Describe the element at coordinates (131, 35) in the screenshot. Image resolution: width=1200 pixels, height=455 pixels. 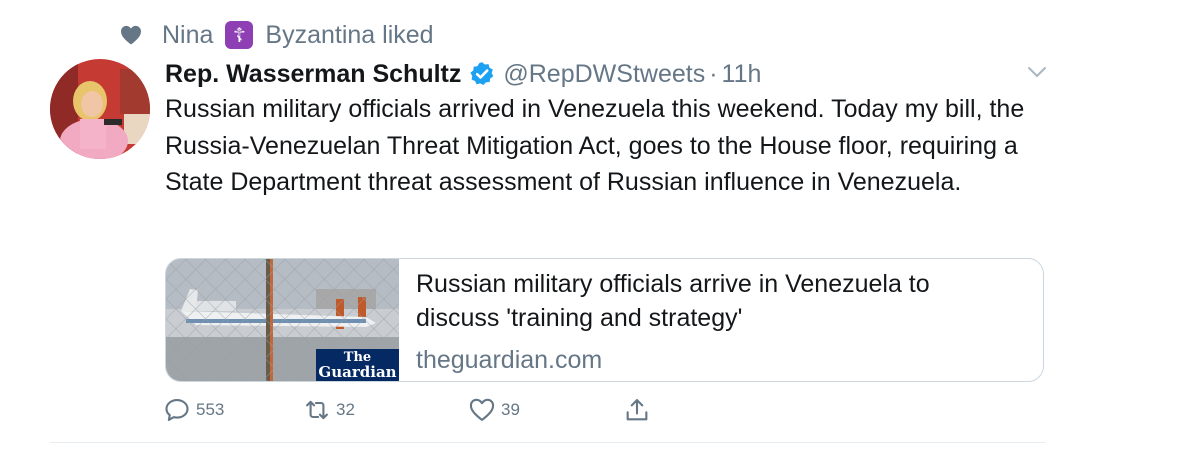
I see `heart-icon` at that location.